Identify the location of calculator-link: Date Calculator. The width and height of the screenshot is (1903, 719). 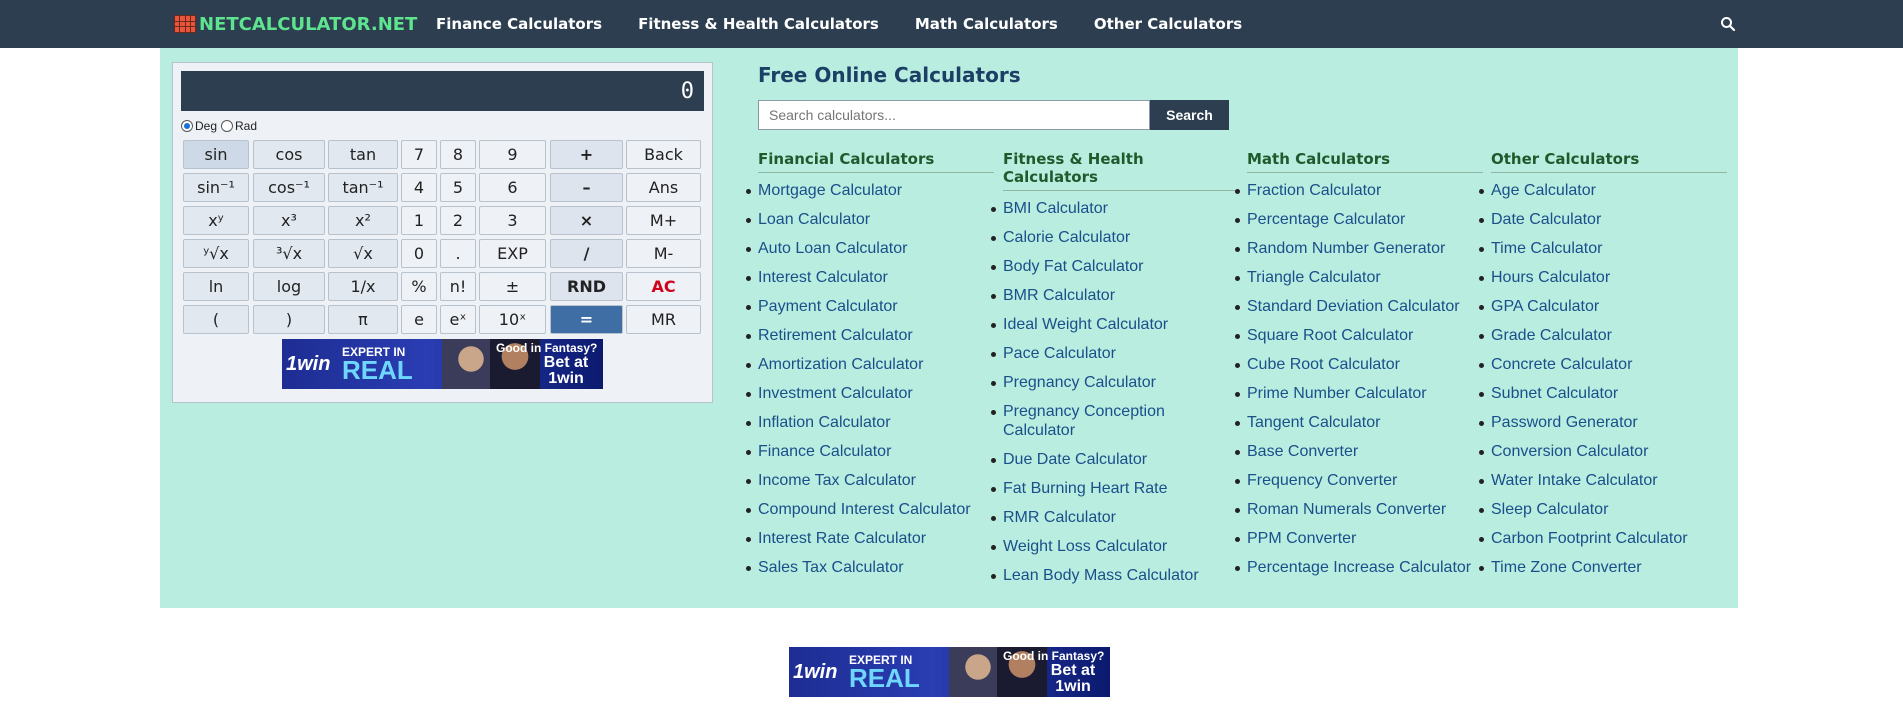
(1546, 219).